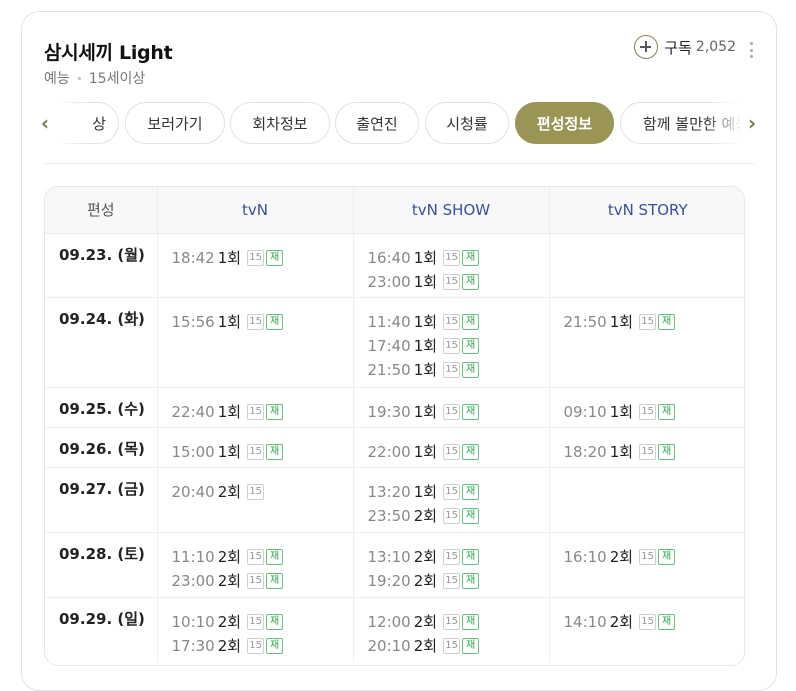 The image size is (796, 691). Describe the element at coordinates (683, 123) in the screenshot. I see `tab-item: 함께 볼만한 예능` at that location.